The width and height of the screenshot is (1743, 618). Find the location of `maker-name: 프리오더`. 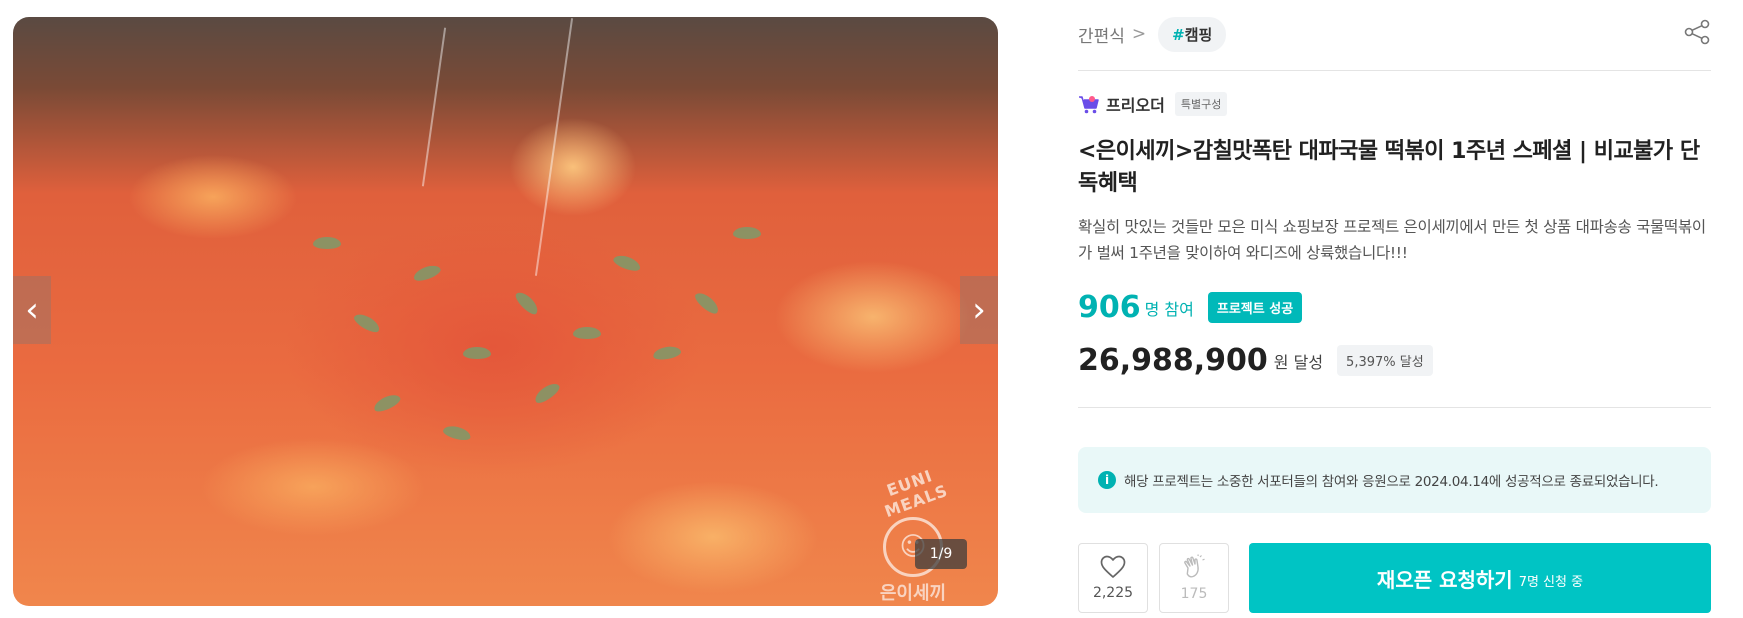

maker-name: 프리오더 is located at coordinates (1135, 104).